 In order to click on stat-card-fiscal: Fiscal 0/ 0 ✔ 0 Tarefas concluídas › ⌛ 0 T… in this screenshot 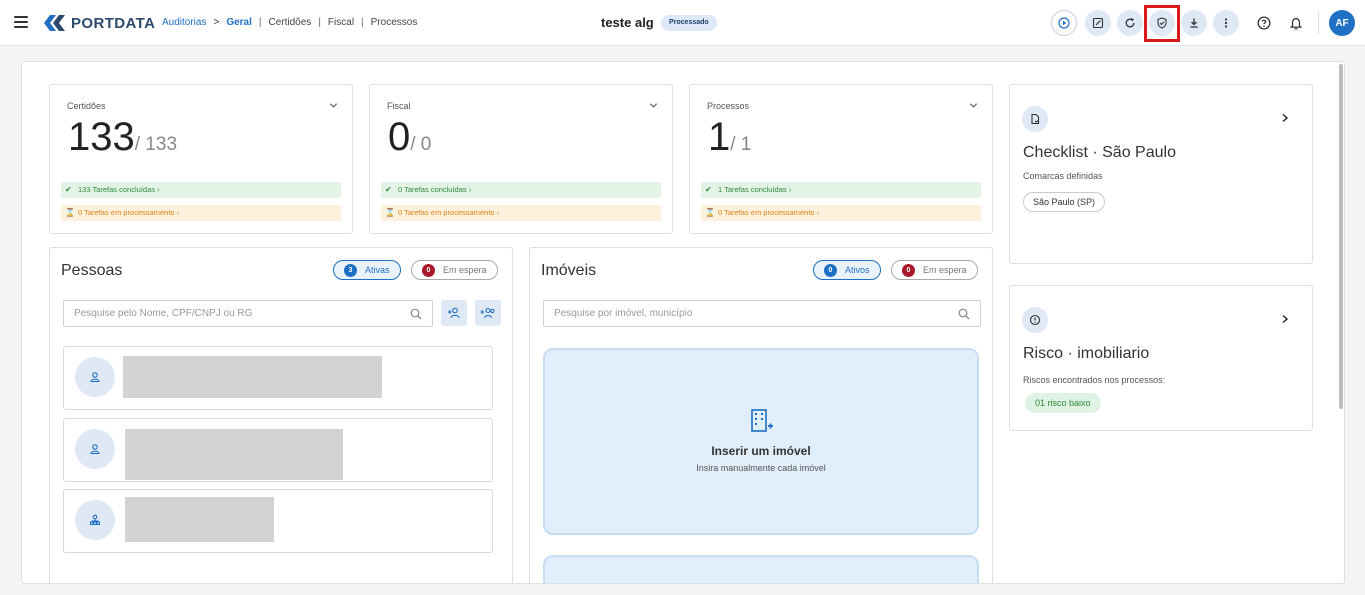, I will do `click(521, 159)`.